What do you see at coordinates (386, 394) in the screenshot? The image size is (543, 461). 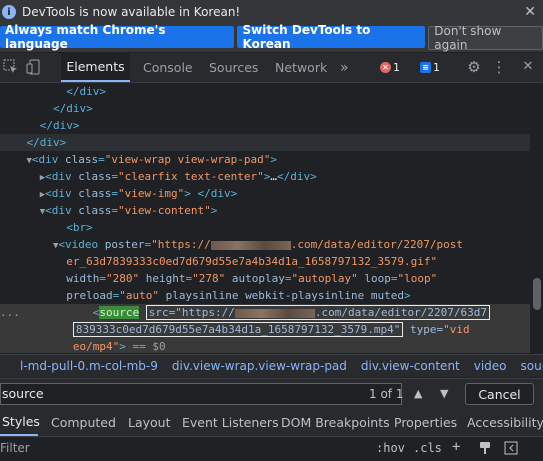 I see `search-result-count: 1 of 1` at bounding box center [386, 394].